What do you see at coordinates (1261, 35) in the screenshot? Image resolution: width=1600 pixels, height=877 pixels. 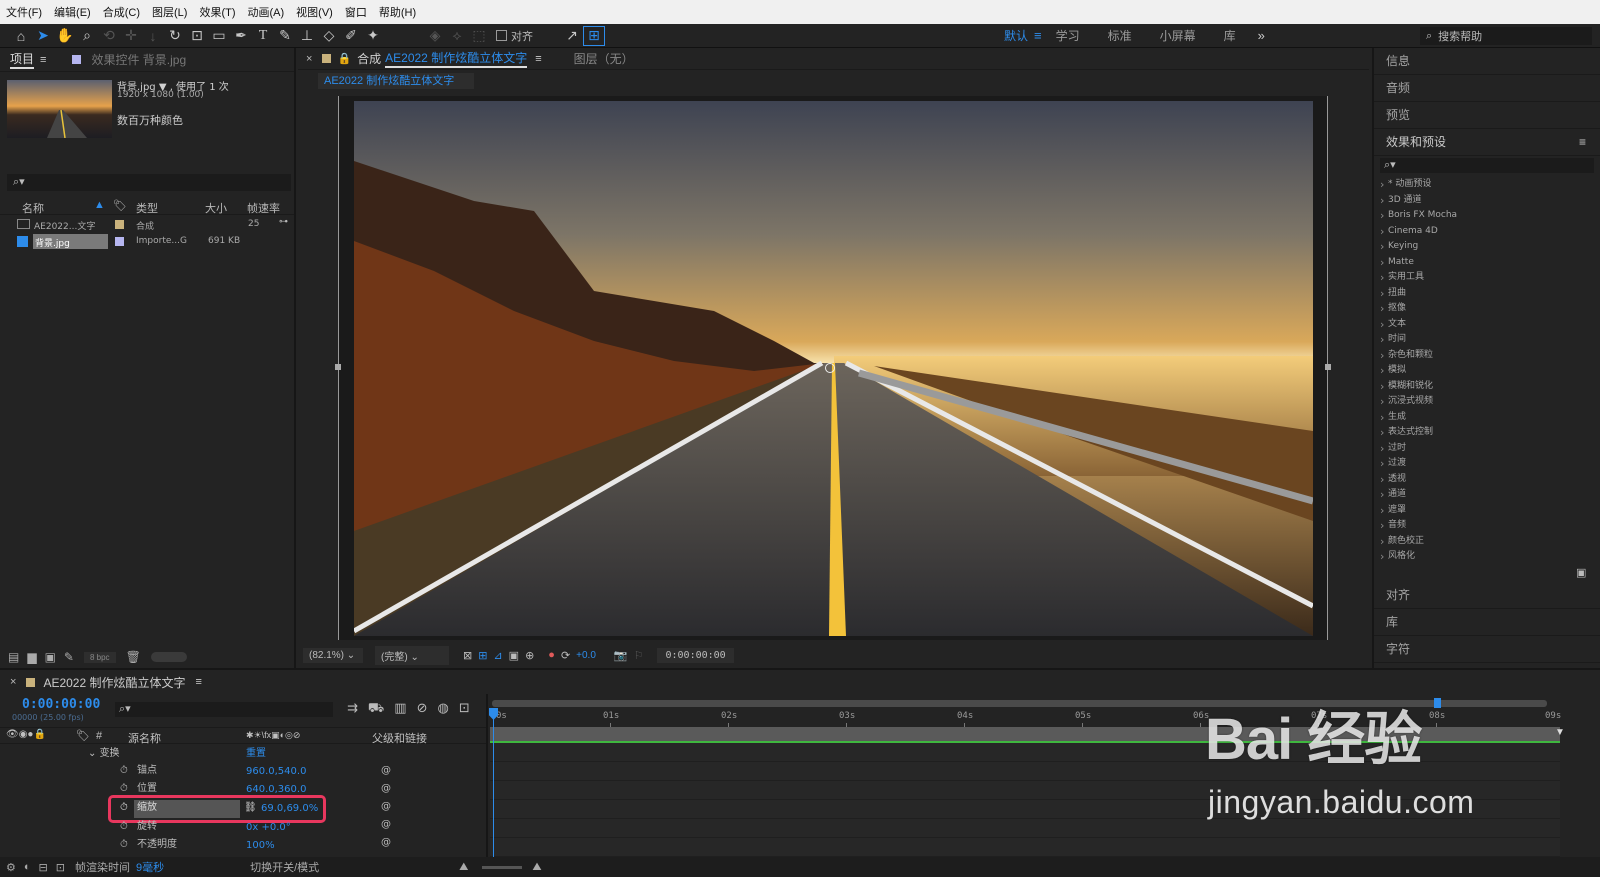 I see `overflow-chevron-icon: »` at bounding box center [1261, 35].